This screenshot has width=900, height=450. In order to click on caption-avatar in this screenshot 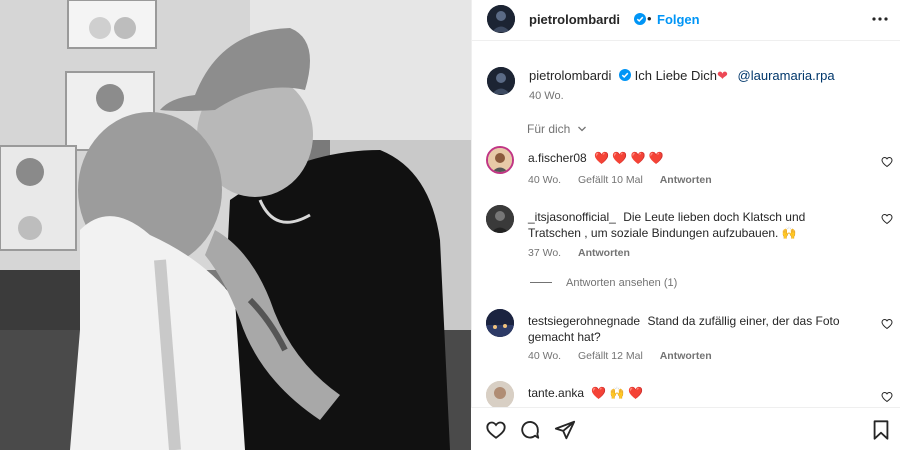, I will do `click(501, 81)`.